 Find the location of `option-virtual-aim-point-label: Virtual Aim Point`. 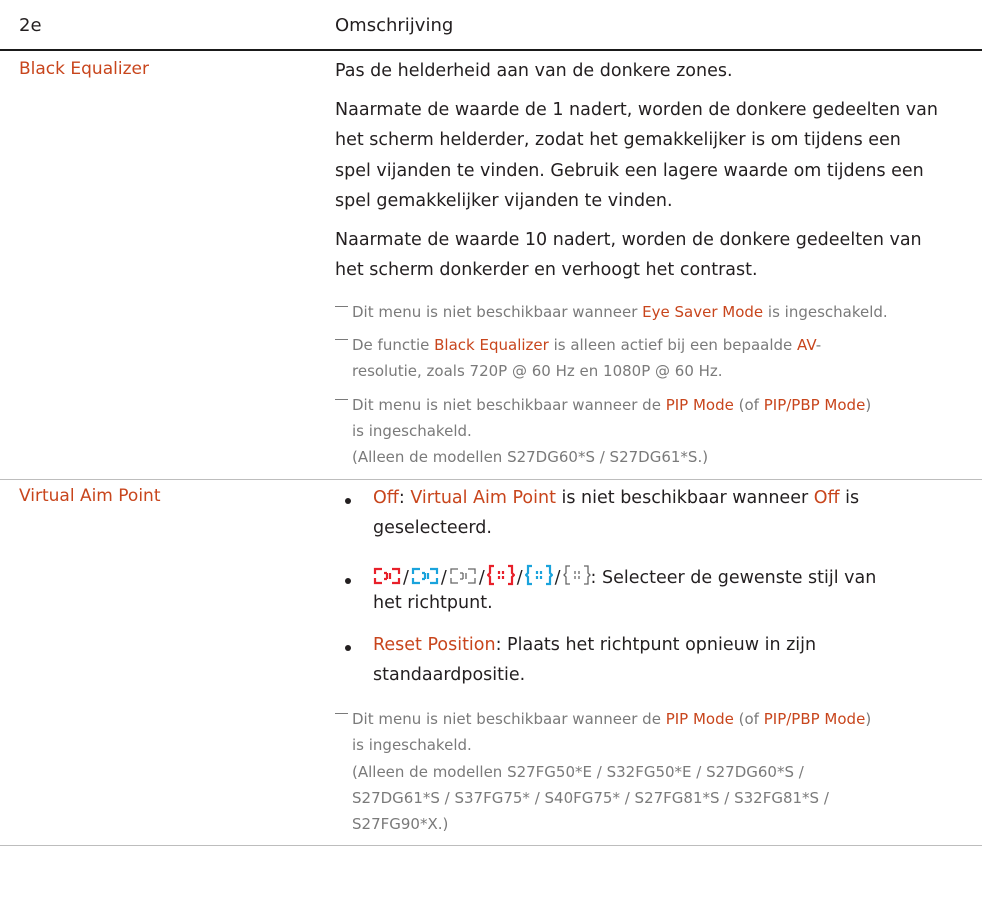

option-virtual-aim-point-label: Virtual Aim Point is located at coordinates (483, 498).